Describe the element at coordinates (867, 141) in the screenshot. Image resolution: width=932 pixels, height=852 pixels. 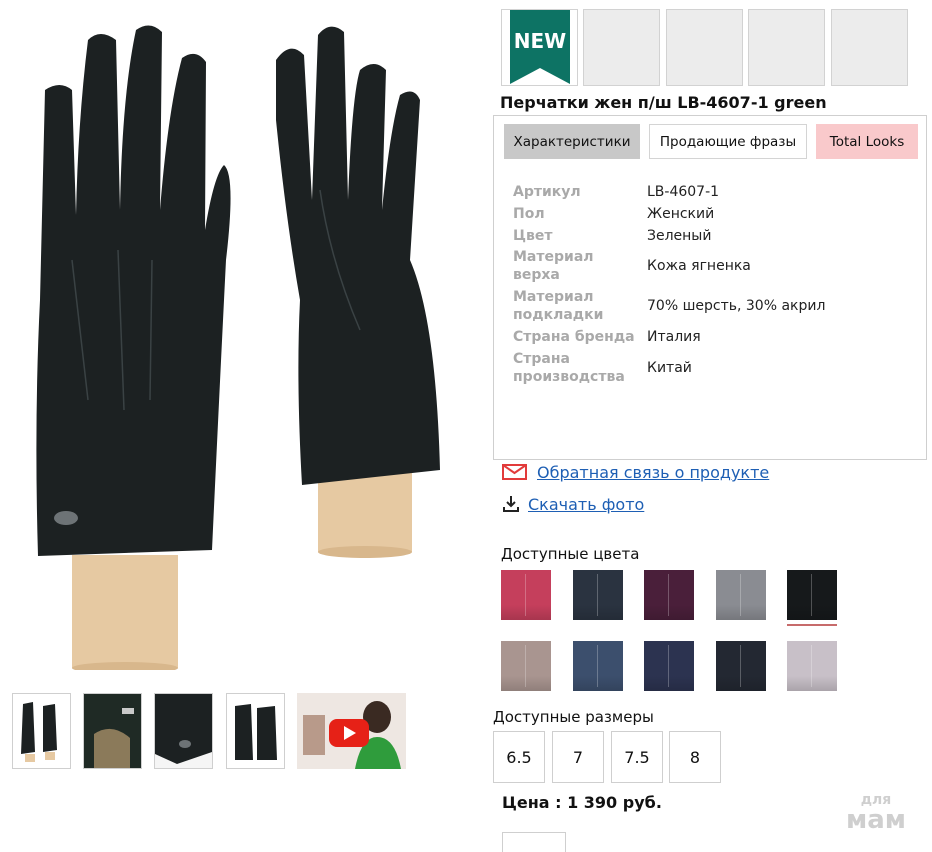
I see `tab-total-looks: Total Looks` at that location.